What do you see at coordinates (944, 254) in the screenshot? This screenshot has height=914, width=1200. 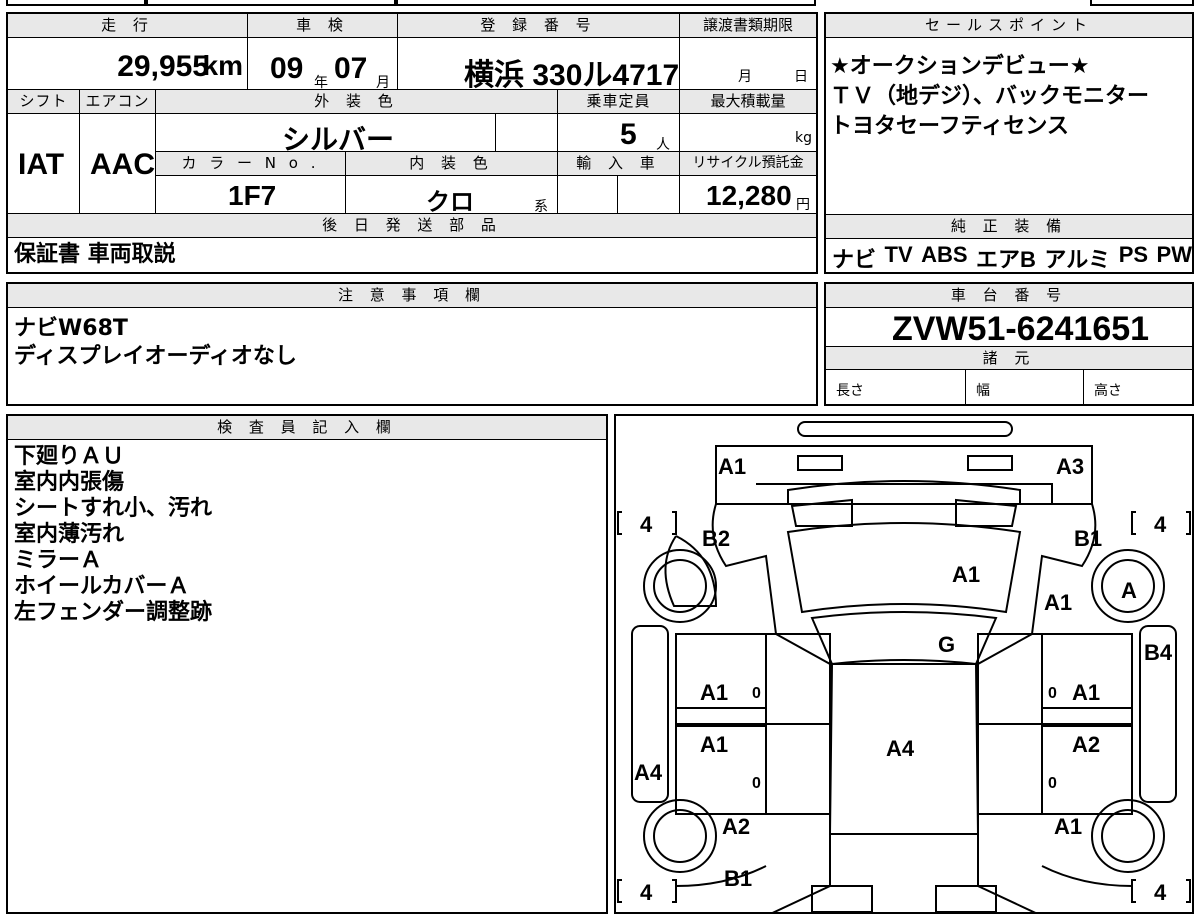 I see `equip-abs: ABS` at bounding box center [944, 254].